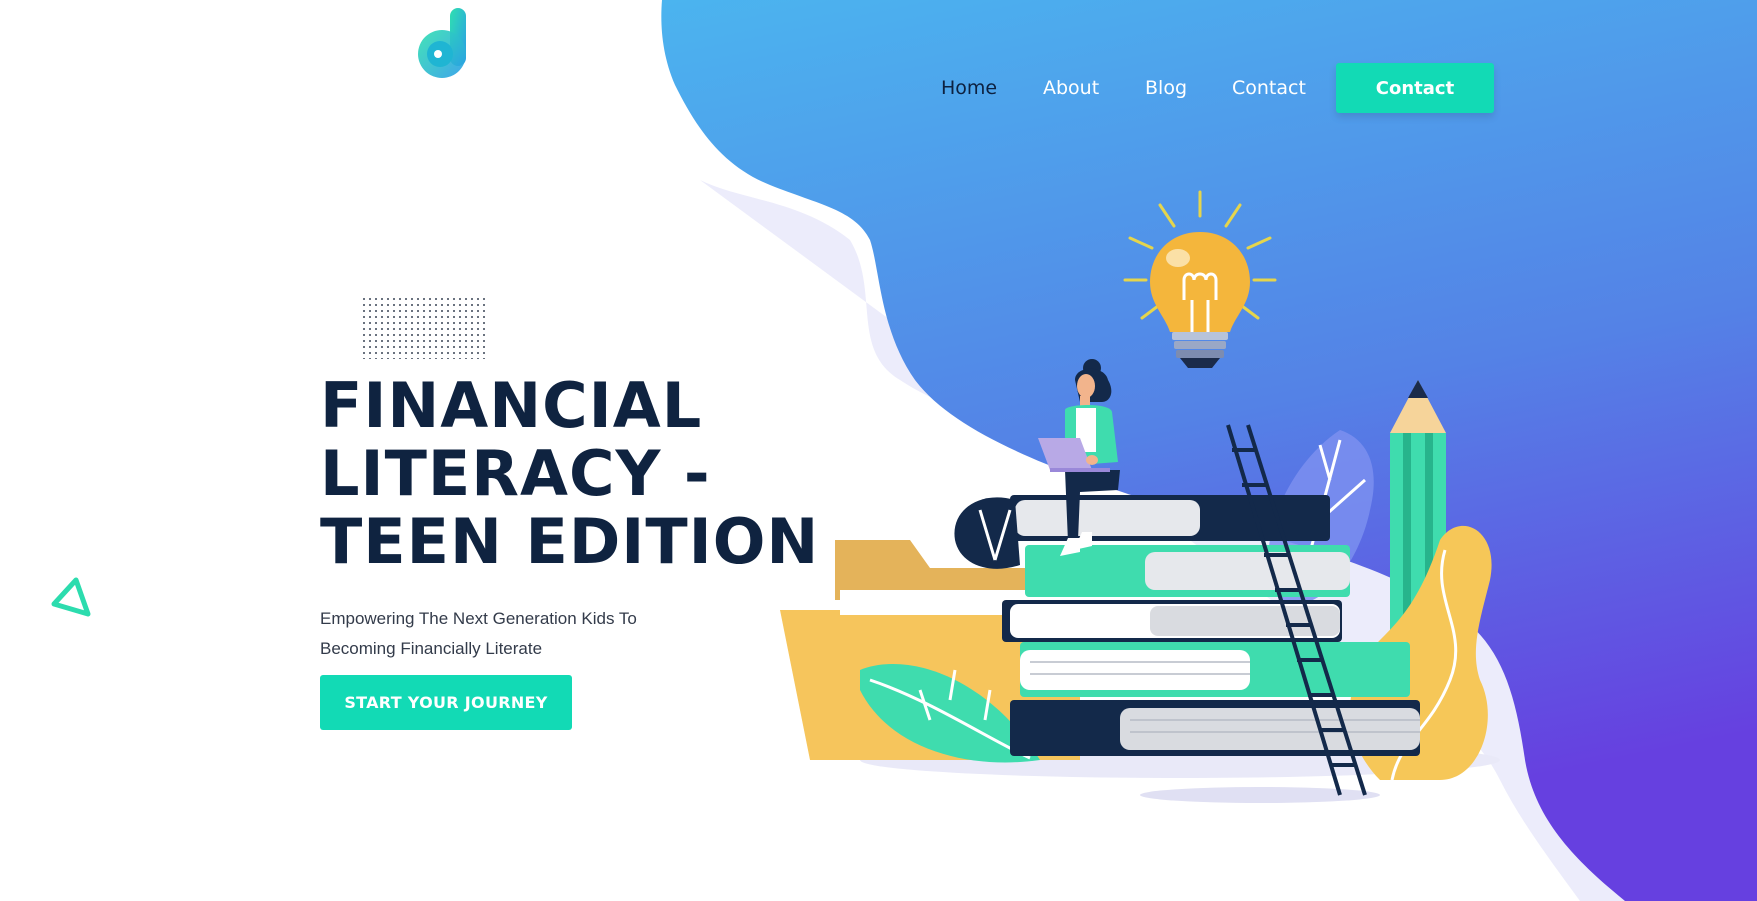  What do you see at coordinates (511, 405) in the screenshot?
I see `hero-title-line: FINANCIAL` at bounding box center [511, 405].